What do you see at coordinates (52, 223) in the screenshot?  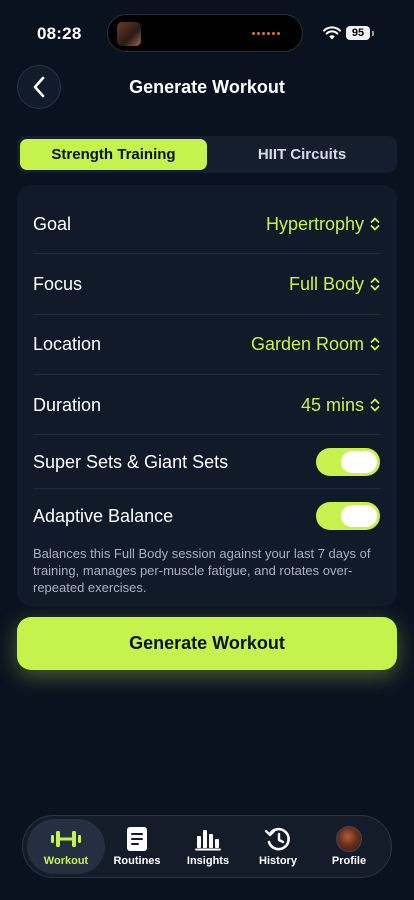 I see `goal-label: Goal` at bounding box center [52, 223].